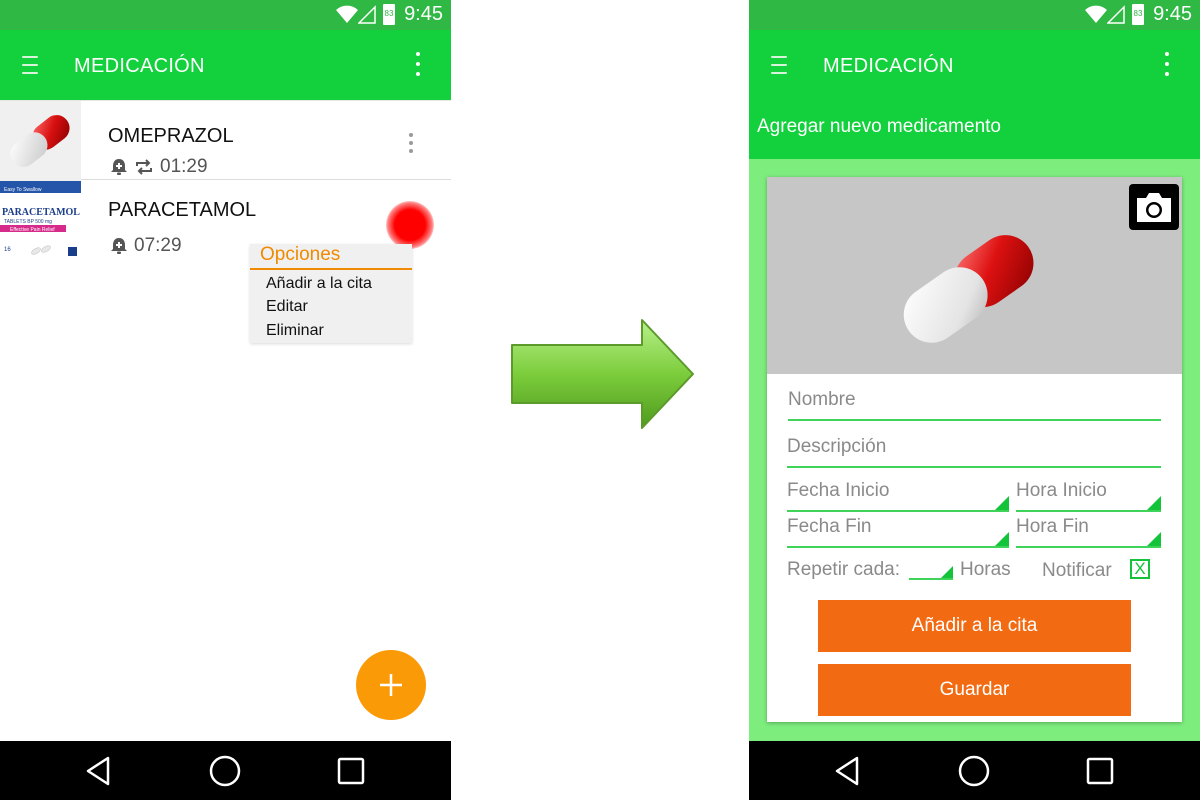 This screenshot has height=800, width=1200. Describe the element at coordinates (974, 626) in the screenshot. I see `add-to-appointment-button: Añadir a la cita` at that location.